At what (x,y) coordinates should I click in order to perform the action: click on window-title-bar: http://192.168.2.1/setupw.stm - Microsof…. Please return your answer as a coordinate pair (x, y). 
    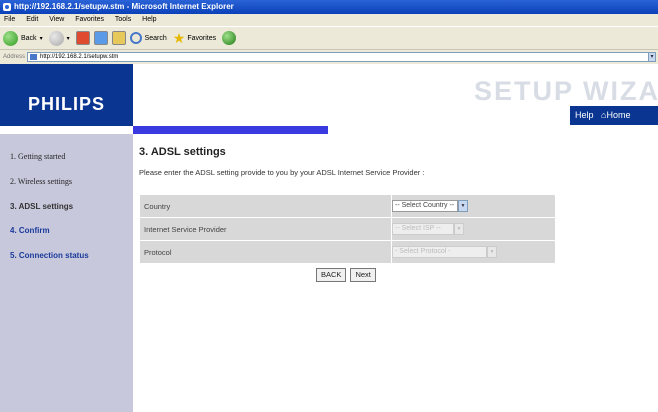
    Looking at the image, I should click on (329, 7).